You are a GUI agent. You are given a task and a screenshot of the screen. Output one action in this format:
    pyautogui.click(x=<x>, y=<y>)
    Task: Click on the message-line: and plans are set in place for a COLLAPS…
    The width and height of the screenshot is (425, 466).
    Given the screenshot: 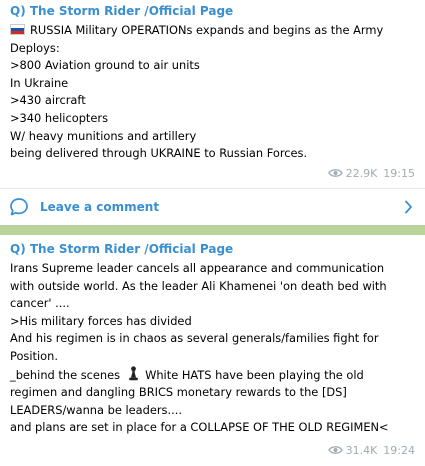 What is the action you would take?
    pyautogui.click(x=199, y=427)
    